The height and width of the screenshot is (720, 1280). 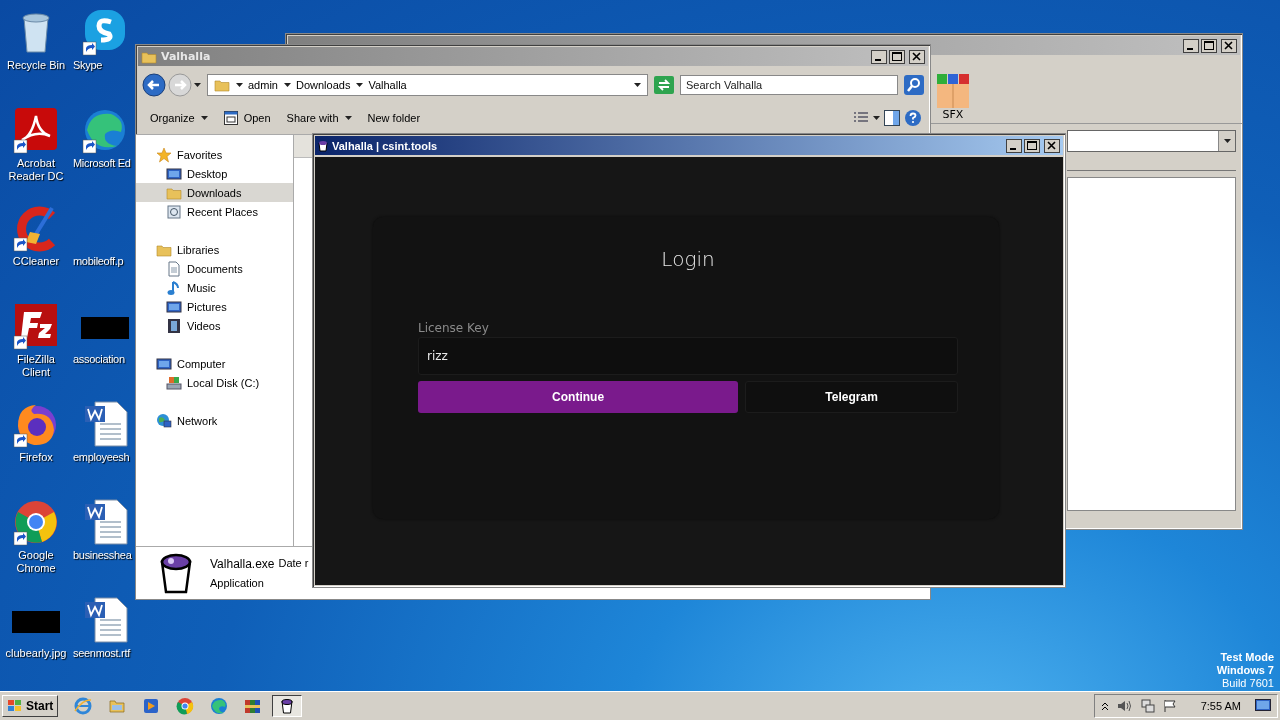 I want to click on nav-item: Network, so click(x=214, y=420).